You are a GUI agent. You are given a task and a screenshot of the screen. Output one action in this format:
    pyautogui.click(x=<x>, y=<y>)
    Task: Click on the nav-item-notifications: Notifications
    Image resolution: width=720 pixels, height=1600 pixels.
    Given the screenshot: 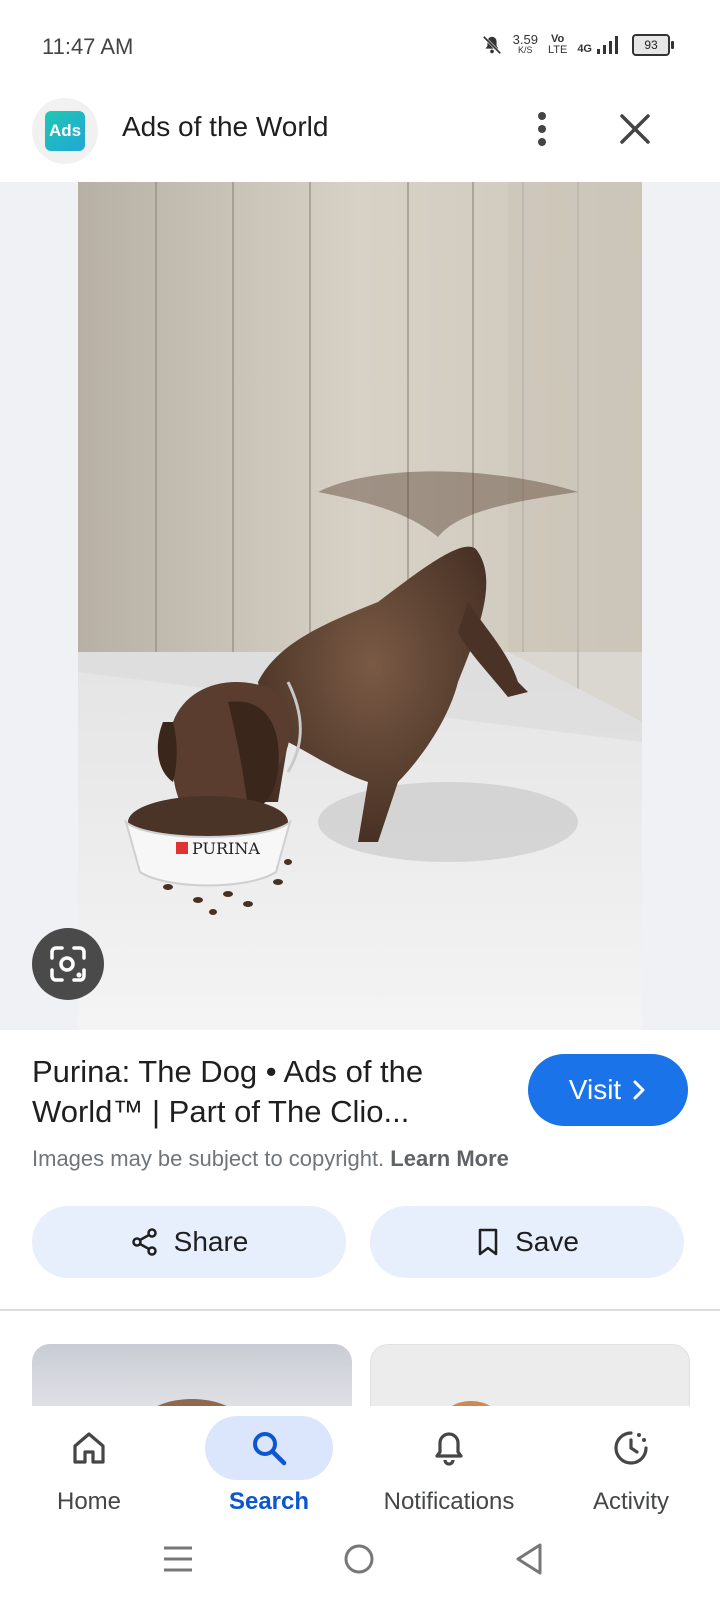 What is the action you would take?
    pyautogui.click(x=449, y=1466)
    